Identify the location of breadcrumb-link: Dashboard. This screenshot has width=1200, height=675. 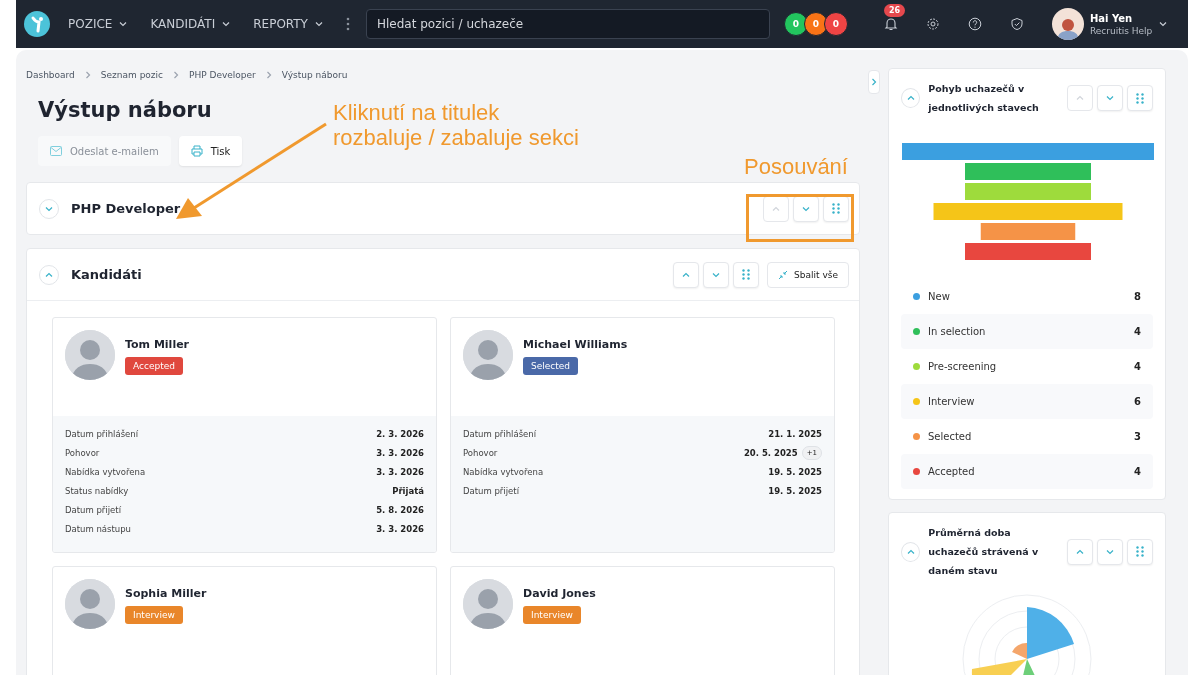
(50, 75).